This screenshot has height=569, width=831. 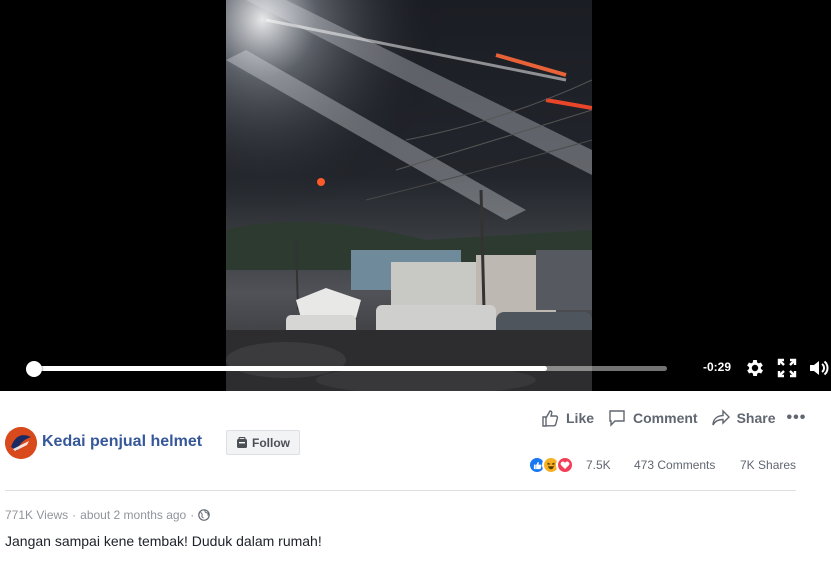 I want to click on video-controls: -0:29, so click(x=415, y=369).